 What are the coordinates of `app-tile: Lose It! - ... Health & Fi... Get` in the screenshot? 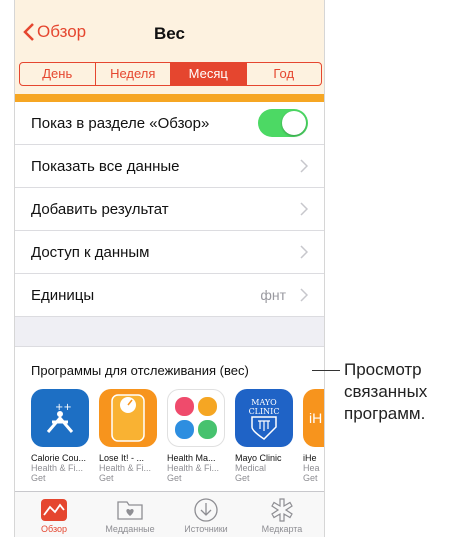 It's located at (132, 436).